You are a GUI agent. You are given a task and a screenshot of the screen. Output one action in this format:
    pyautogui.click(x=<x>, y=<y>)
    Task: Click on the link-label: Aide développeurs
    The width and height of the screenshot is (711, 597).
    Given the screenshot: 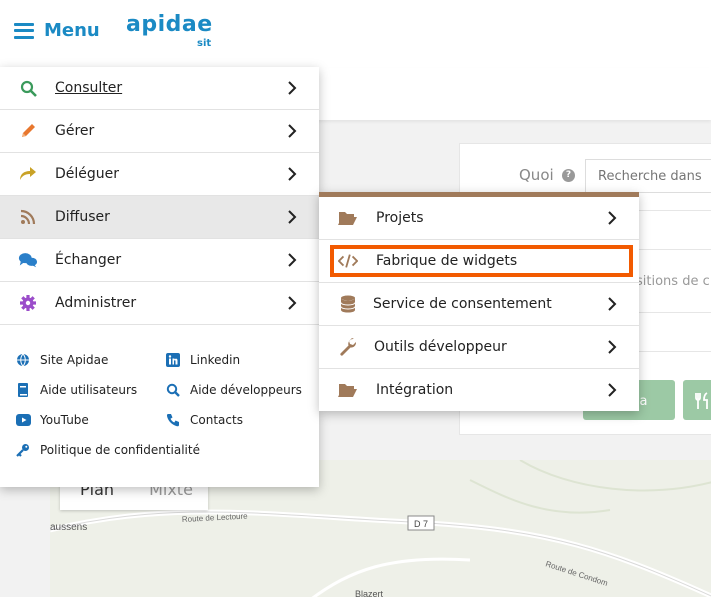 What is the action you would take?
    pyautogui.click(x=246, y=390)
    